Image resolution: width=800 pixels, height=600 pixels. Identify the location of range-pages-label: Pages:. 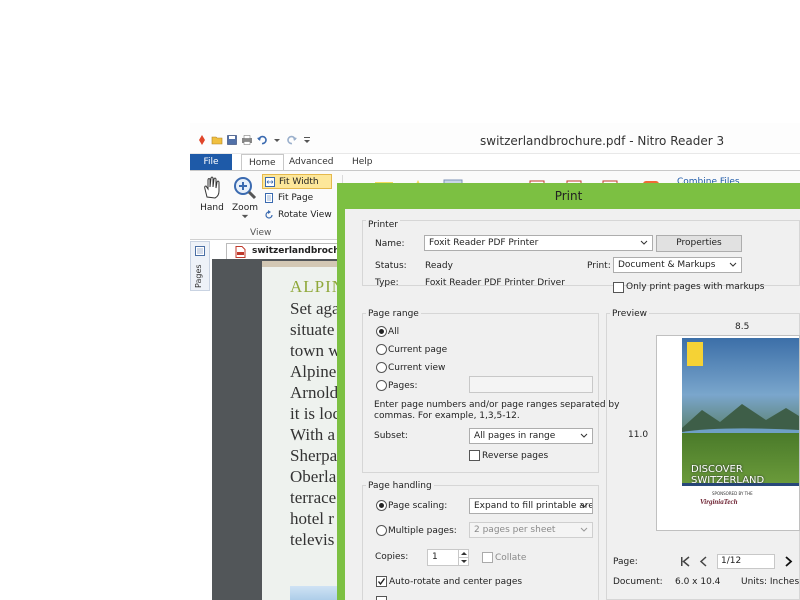
(403, 386).